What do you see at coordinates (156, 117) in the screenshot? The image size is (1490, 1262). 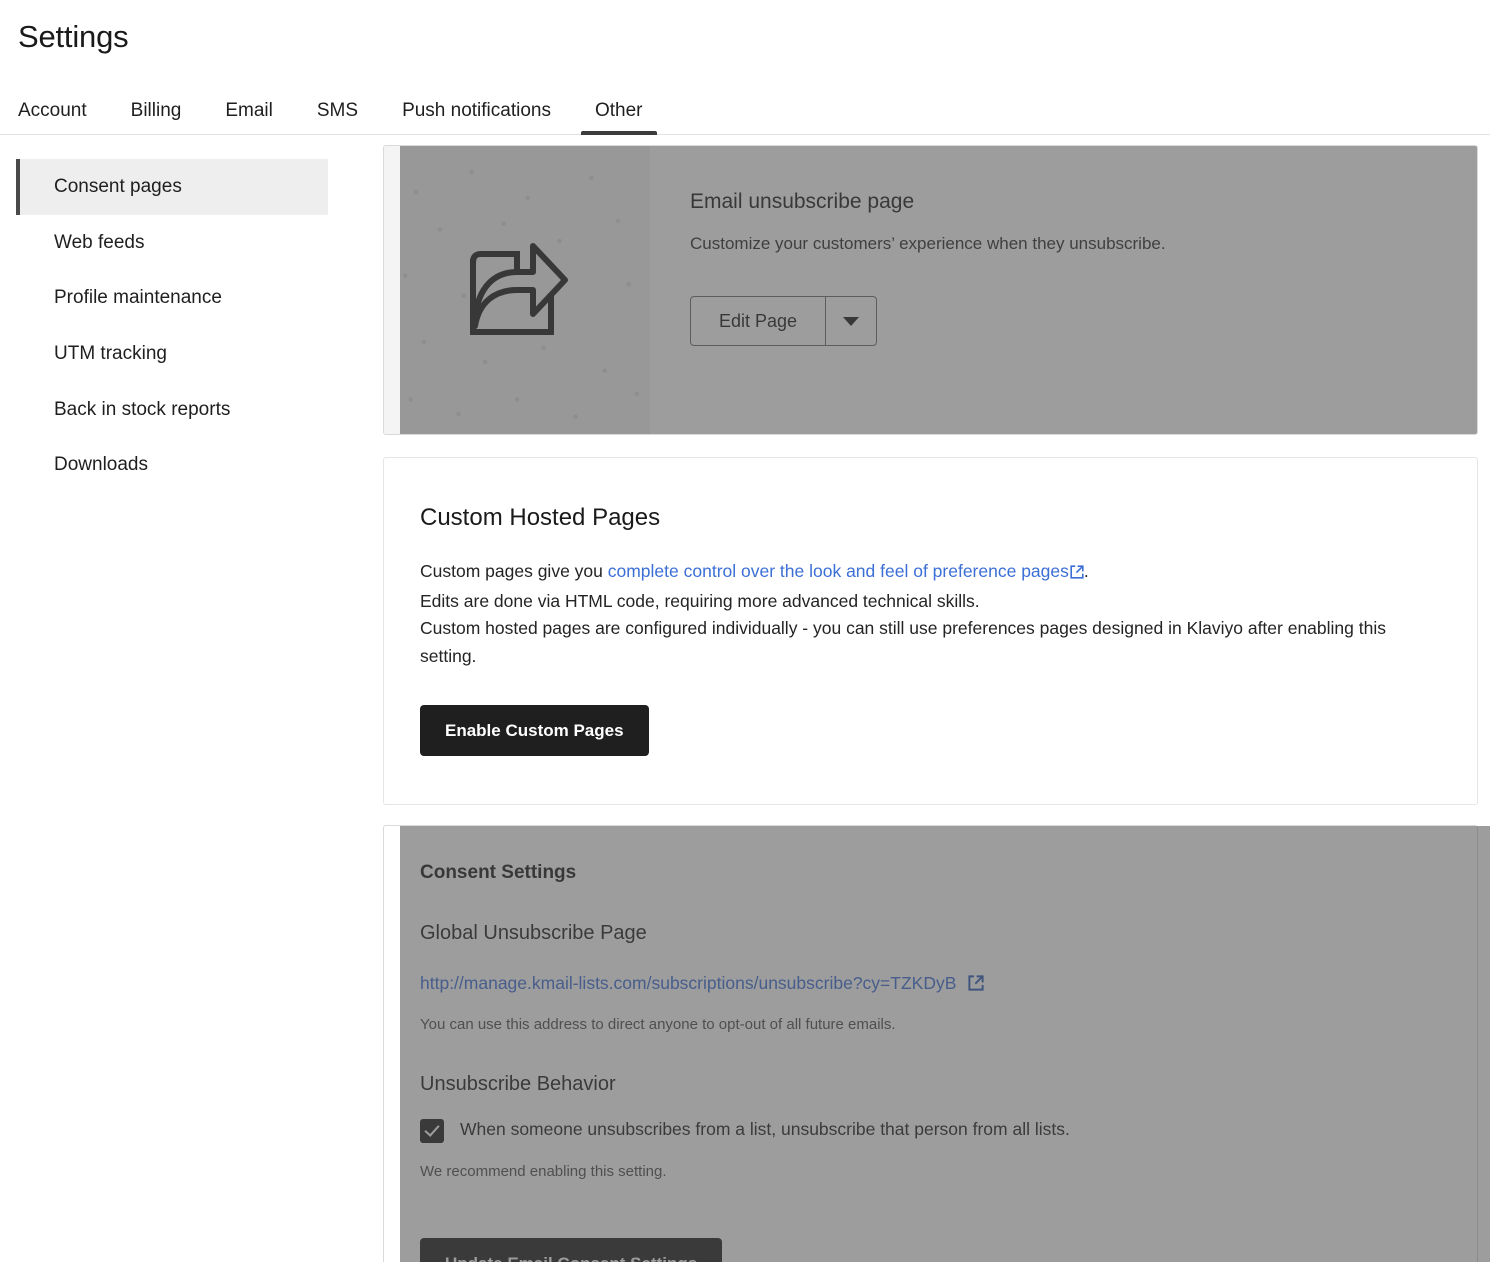 I see `tab-billing: Billing` at bounding box center [156, 117].